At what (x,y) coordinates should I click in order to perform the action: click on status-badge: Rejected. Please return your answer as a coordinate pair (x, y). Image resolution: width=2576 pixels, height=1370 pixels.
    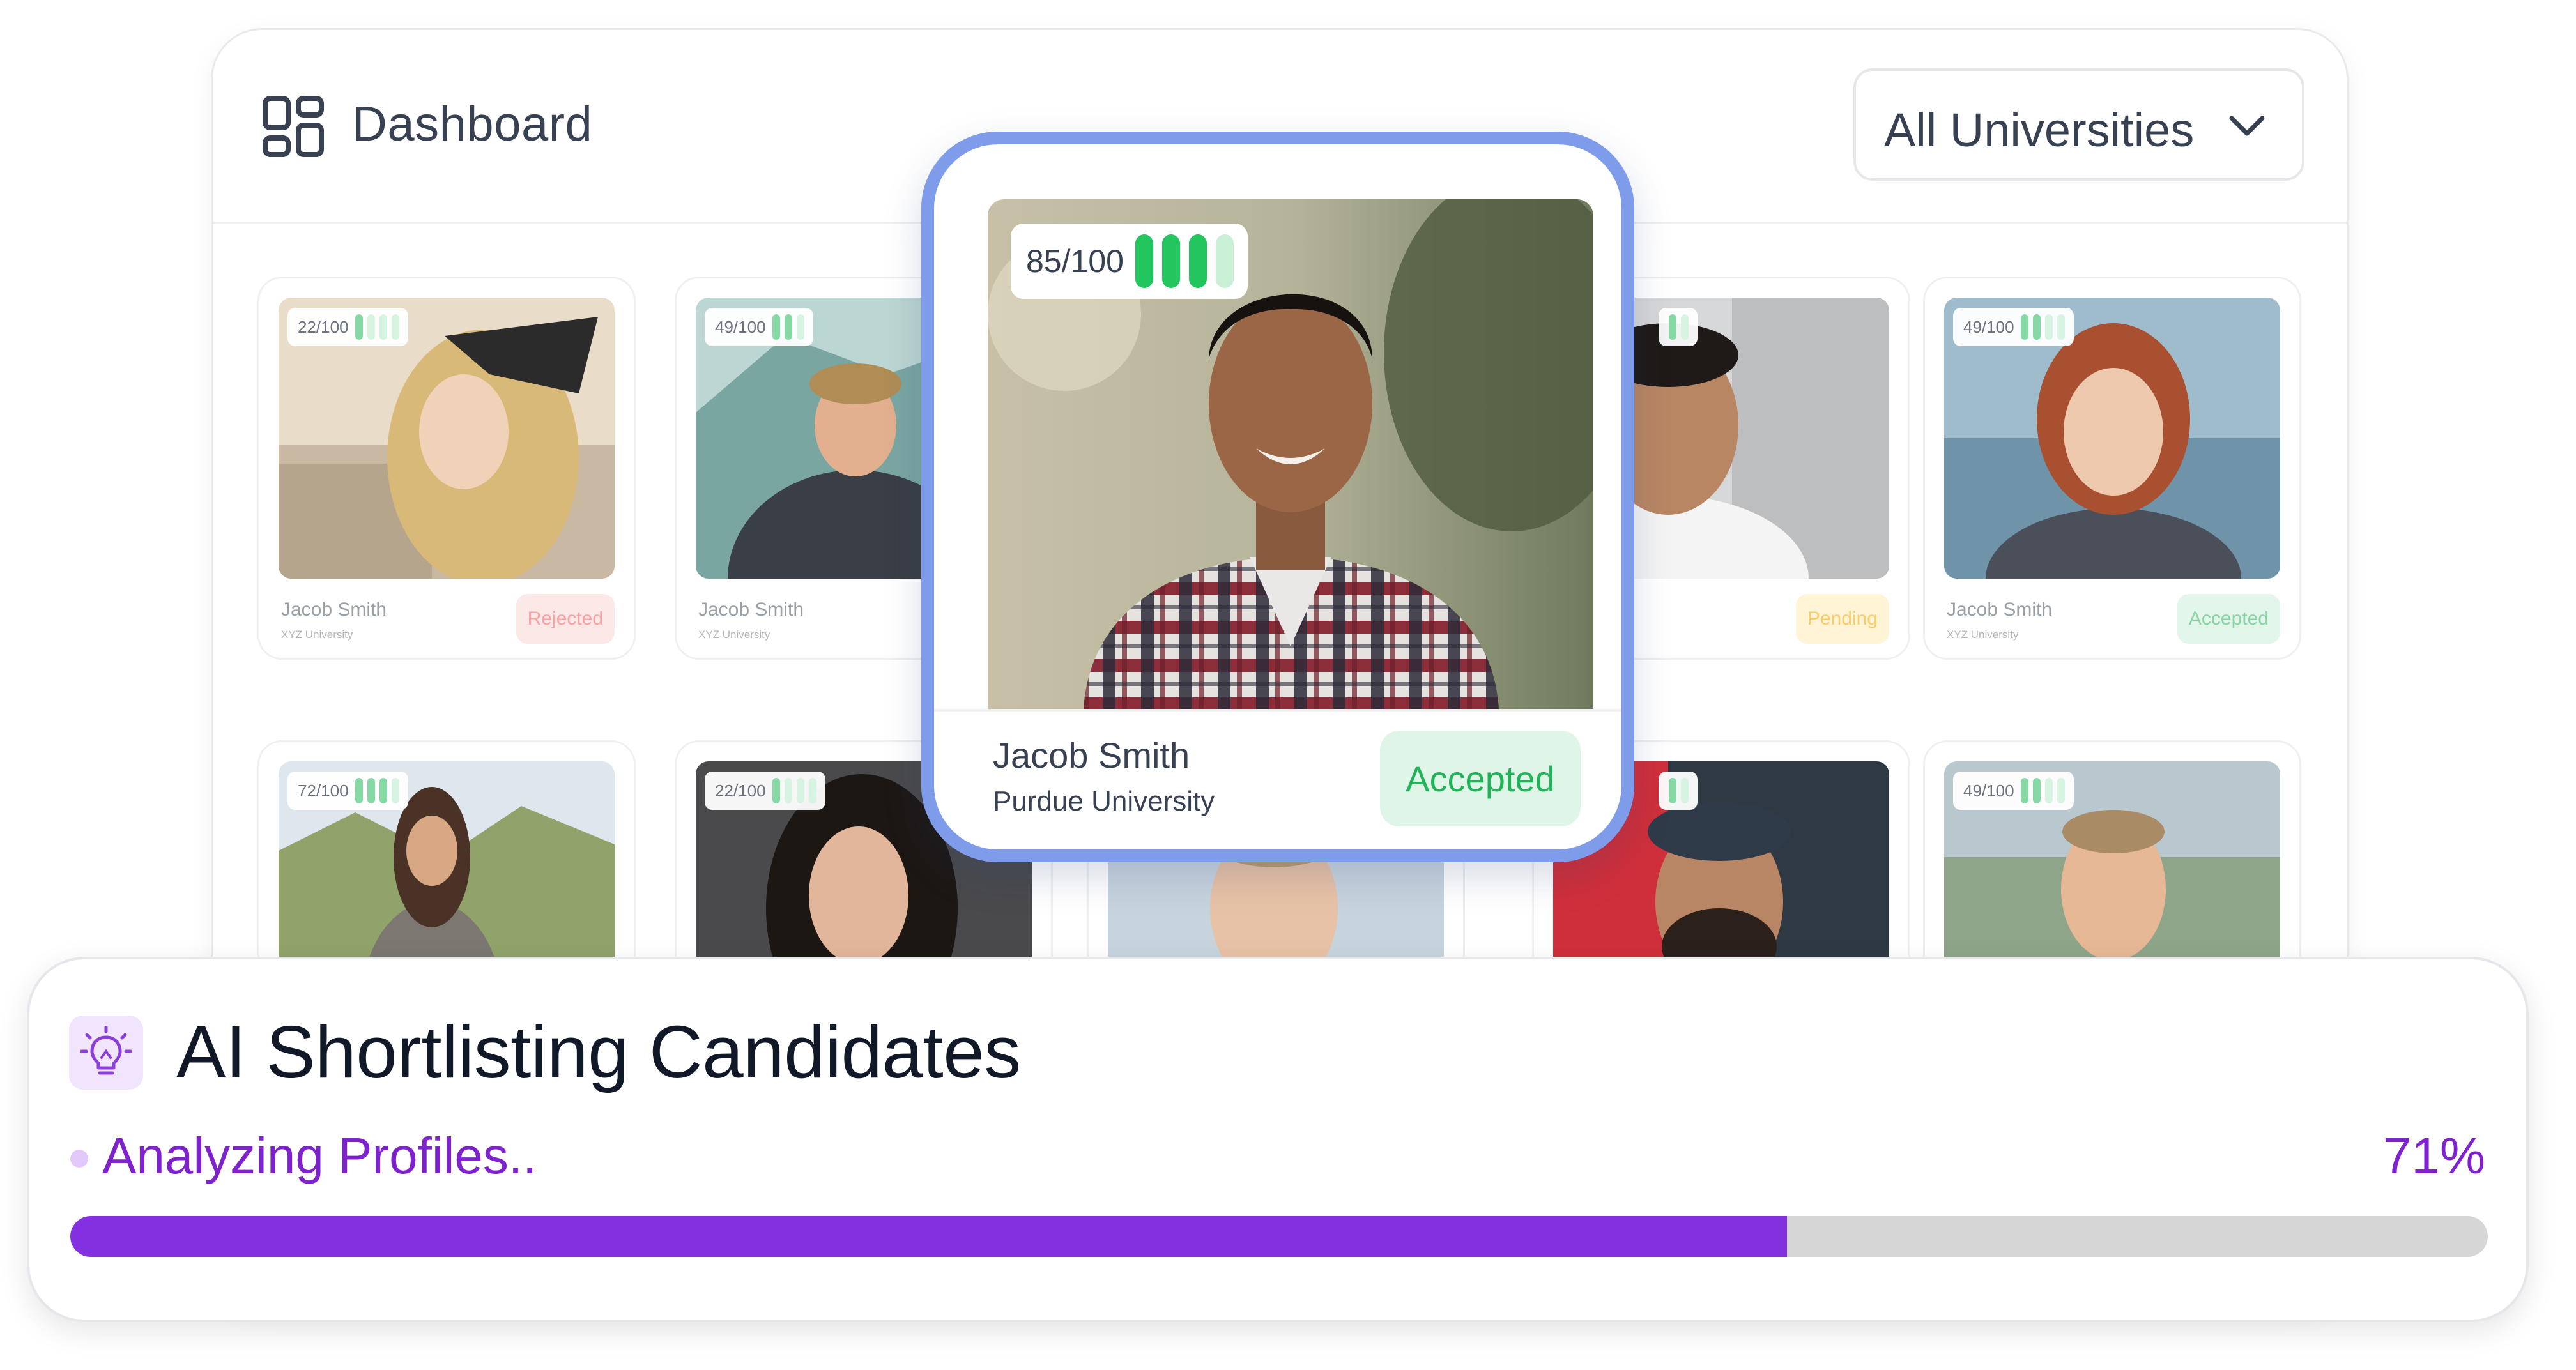
    Looking at the image, I should click on (565, 619).